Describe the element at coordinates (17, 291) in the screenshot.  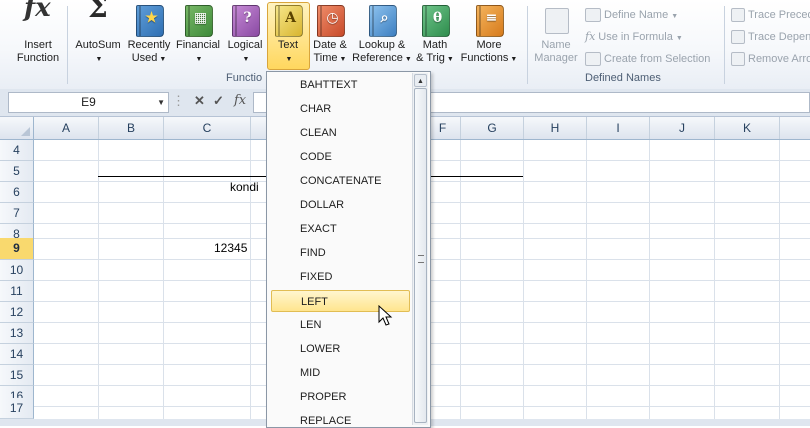
I see `row-header: 11` at that location.